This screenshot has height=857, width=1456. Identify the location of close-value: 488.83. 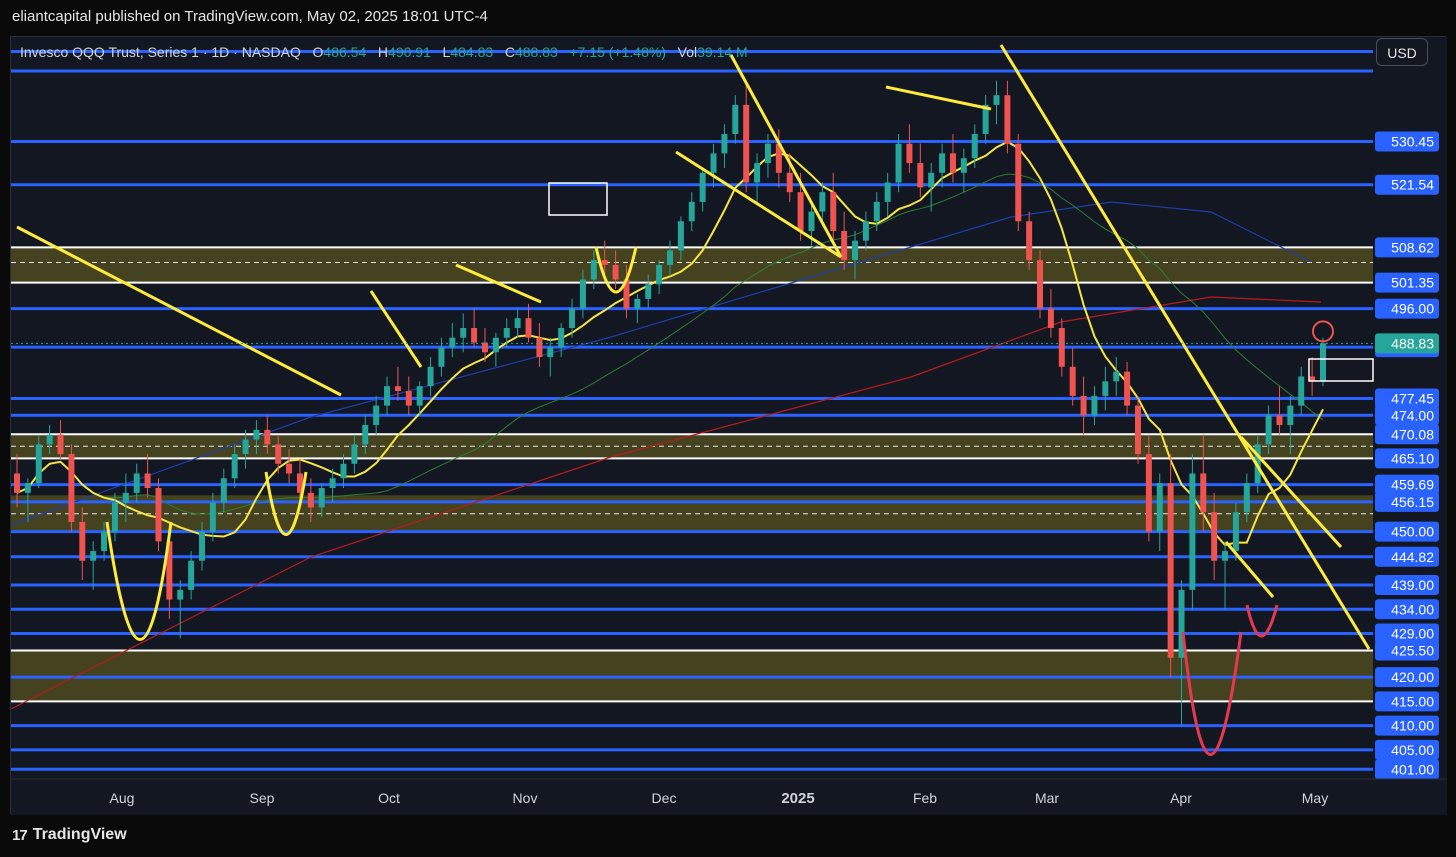
(536, 52).